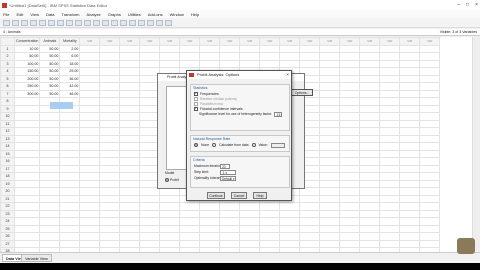  I want to click on weight-cases-icon, so click(123, 22).